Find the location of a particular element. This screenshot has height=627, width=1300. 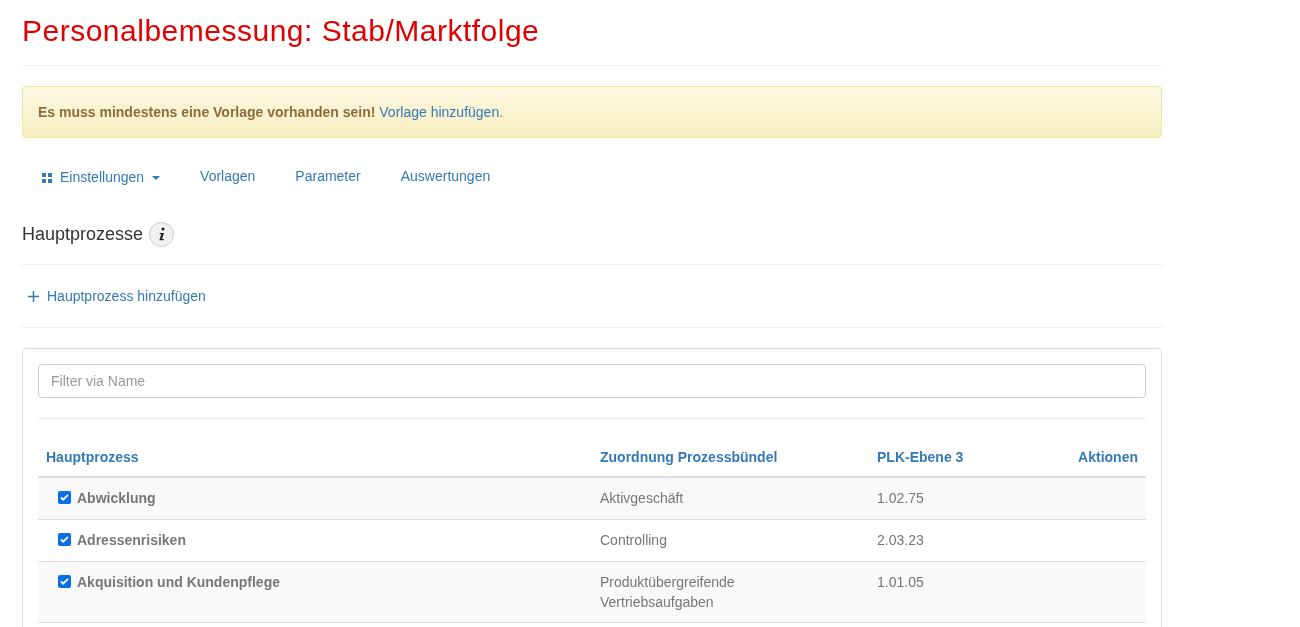

process-name: Akquisition und Kundenpflege is located at coordinates (178, 582).